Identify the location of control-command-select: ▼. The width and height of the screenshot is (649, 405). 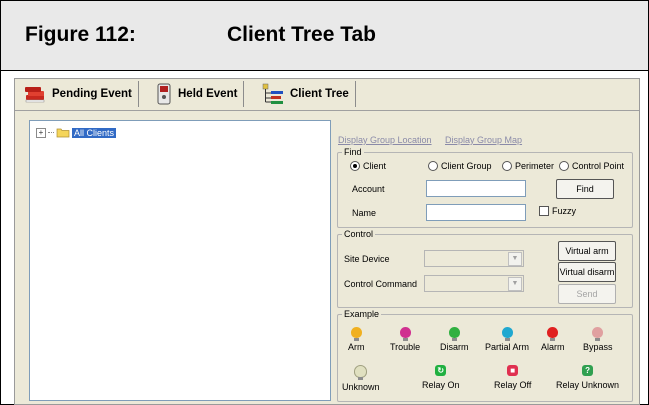
(474, 283).